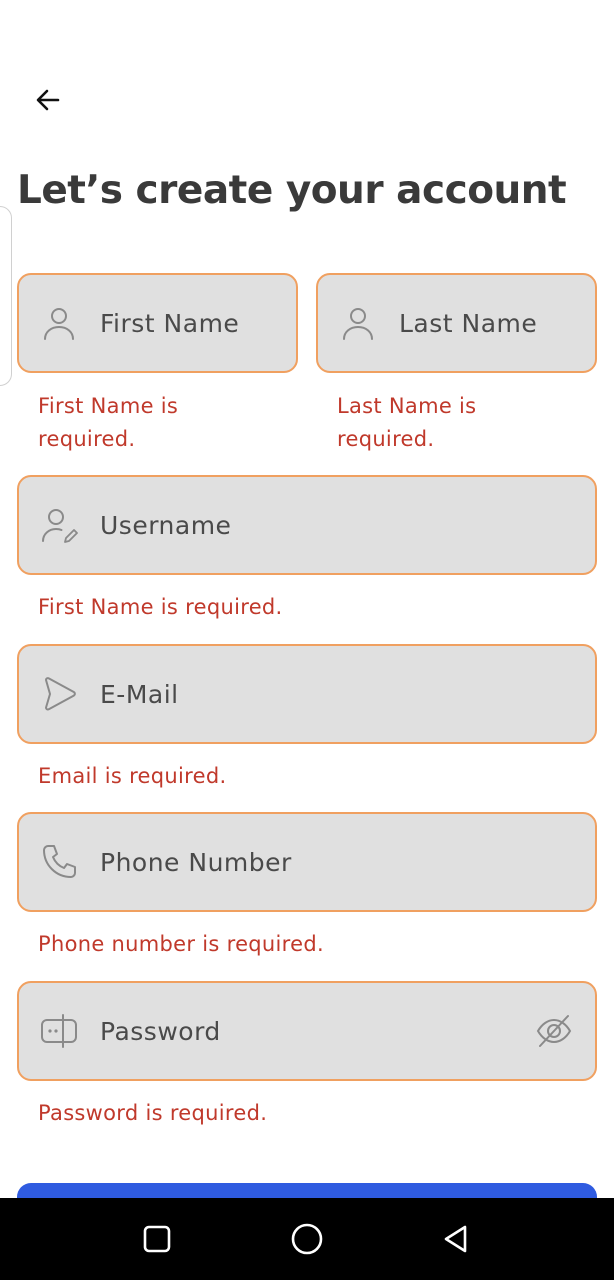  What do you see at coordinates (59, 862) in the screenshot?
I see `phone-icon` at bounding box center [59, 862].